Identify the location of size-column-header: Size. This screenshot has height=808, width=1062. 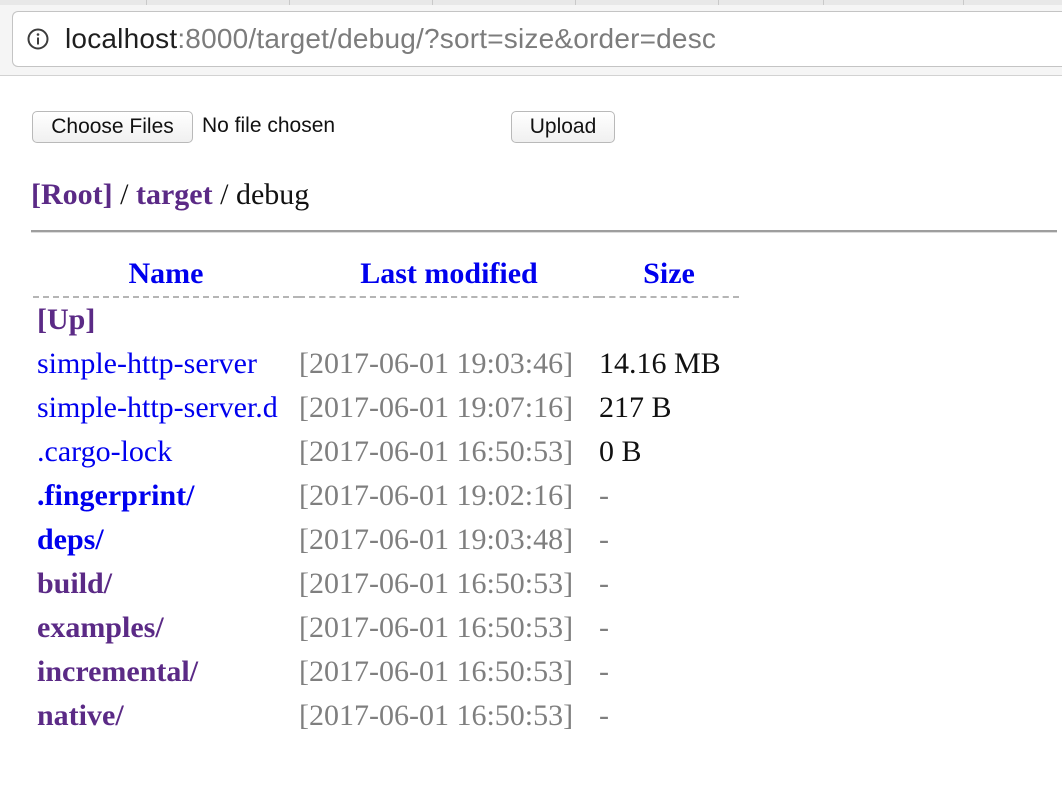
(669, 275).